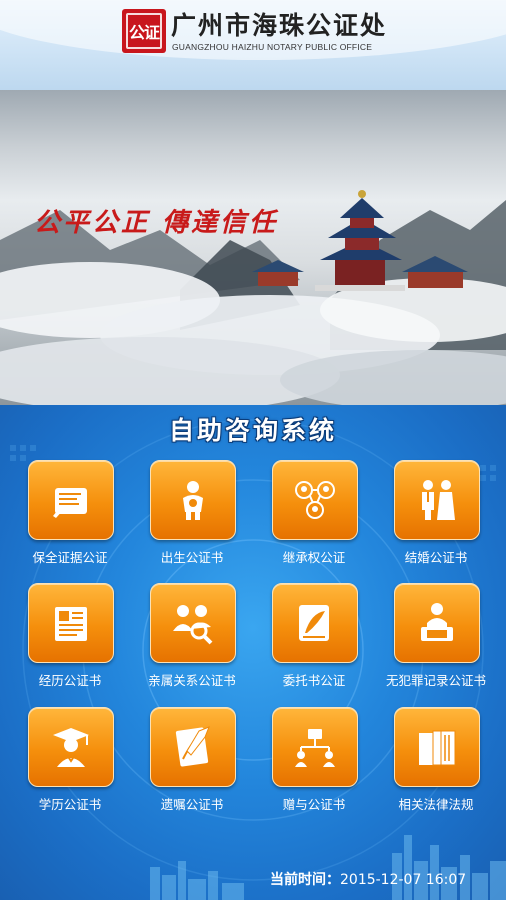 The width and height of the screenshot is (506, 900). I want to click on law-books-icon, so click(437, 748).